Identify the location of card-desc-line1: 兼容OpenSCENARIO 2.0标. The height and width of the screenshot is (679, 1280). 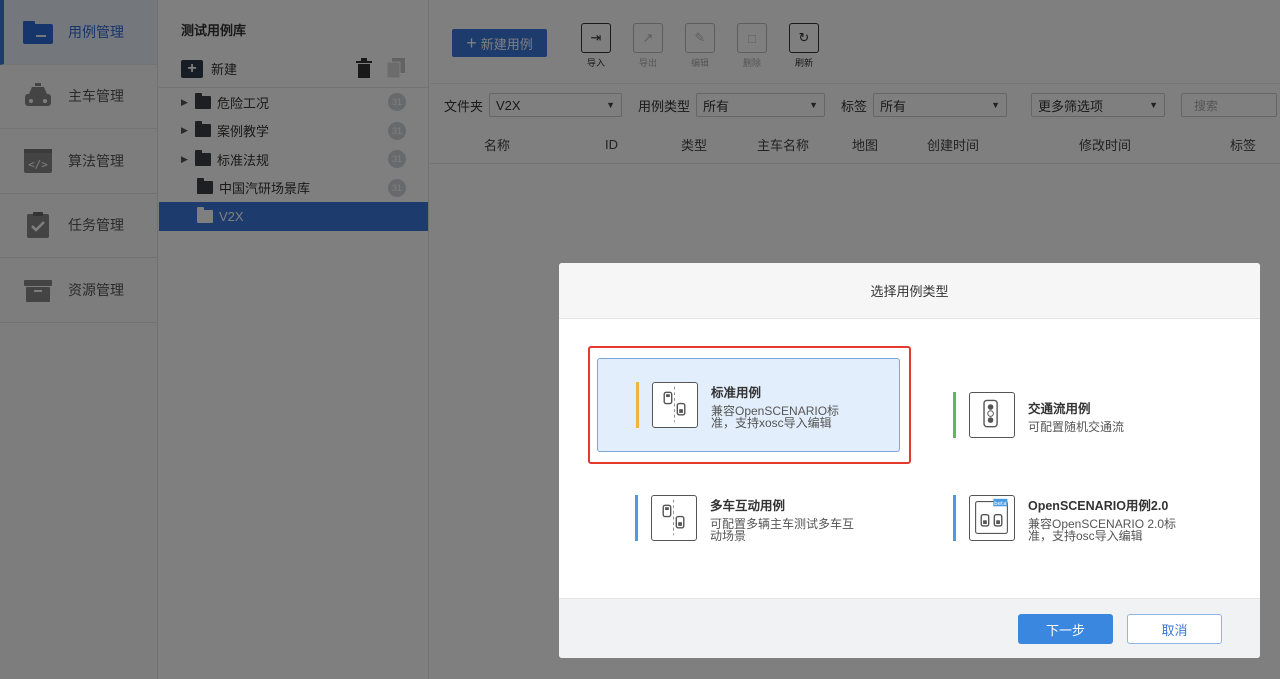
(1102, 523).